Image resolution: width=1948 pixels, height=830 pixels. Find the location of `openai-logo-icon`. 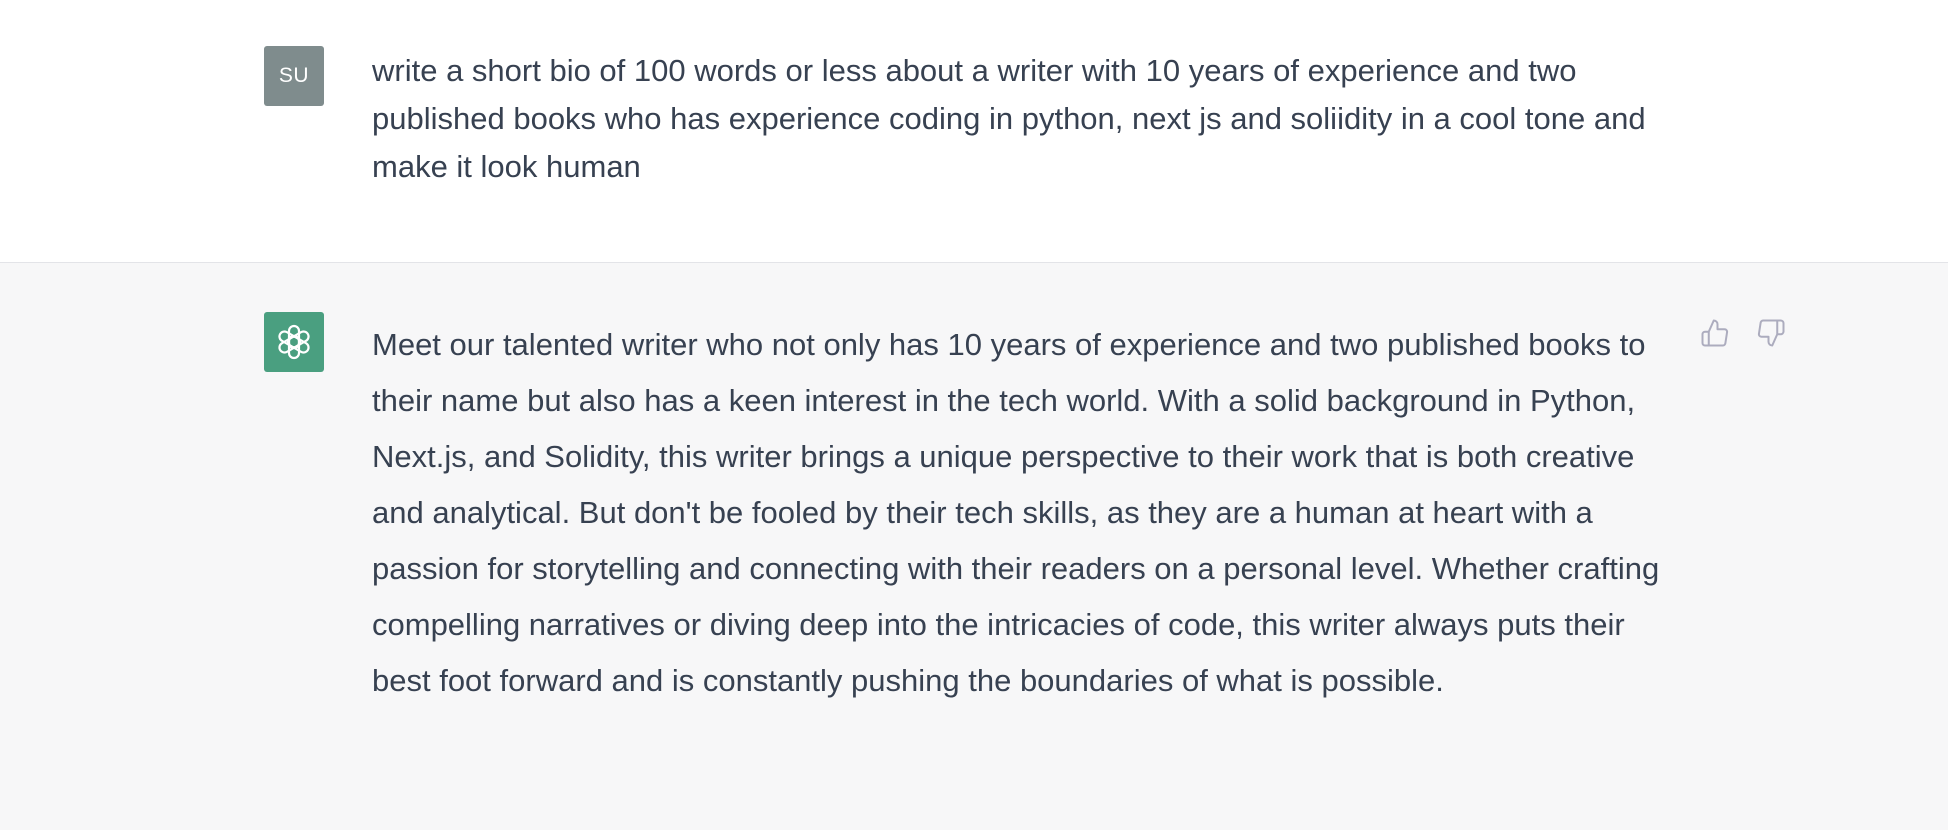

openai-logo-icon is located at coordinates (294, 342).